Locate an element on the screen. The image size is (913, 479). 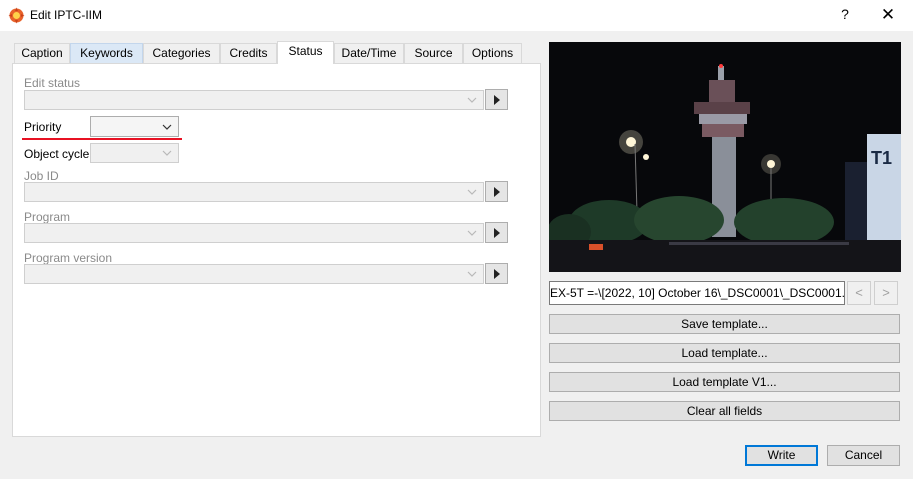
chevron-left-icon: < is located at coordinates (859, 292).